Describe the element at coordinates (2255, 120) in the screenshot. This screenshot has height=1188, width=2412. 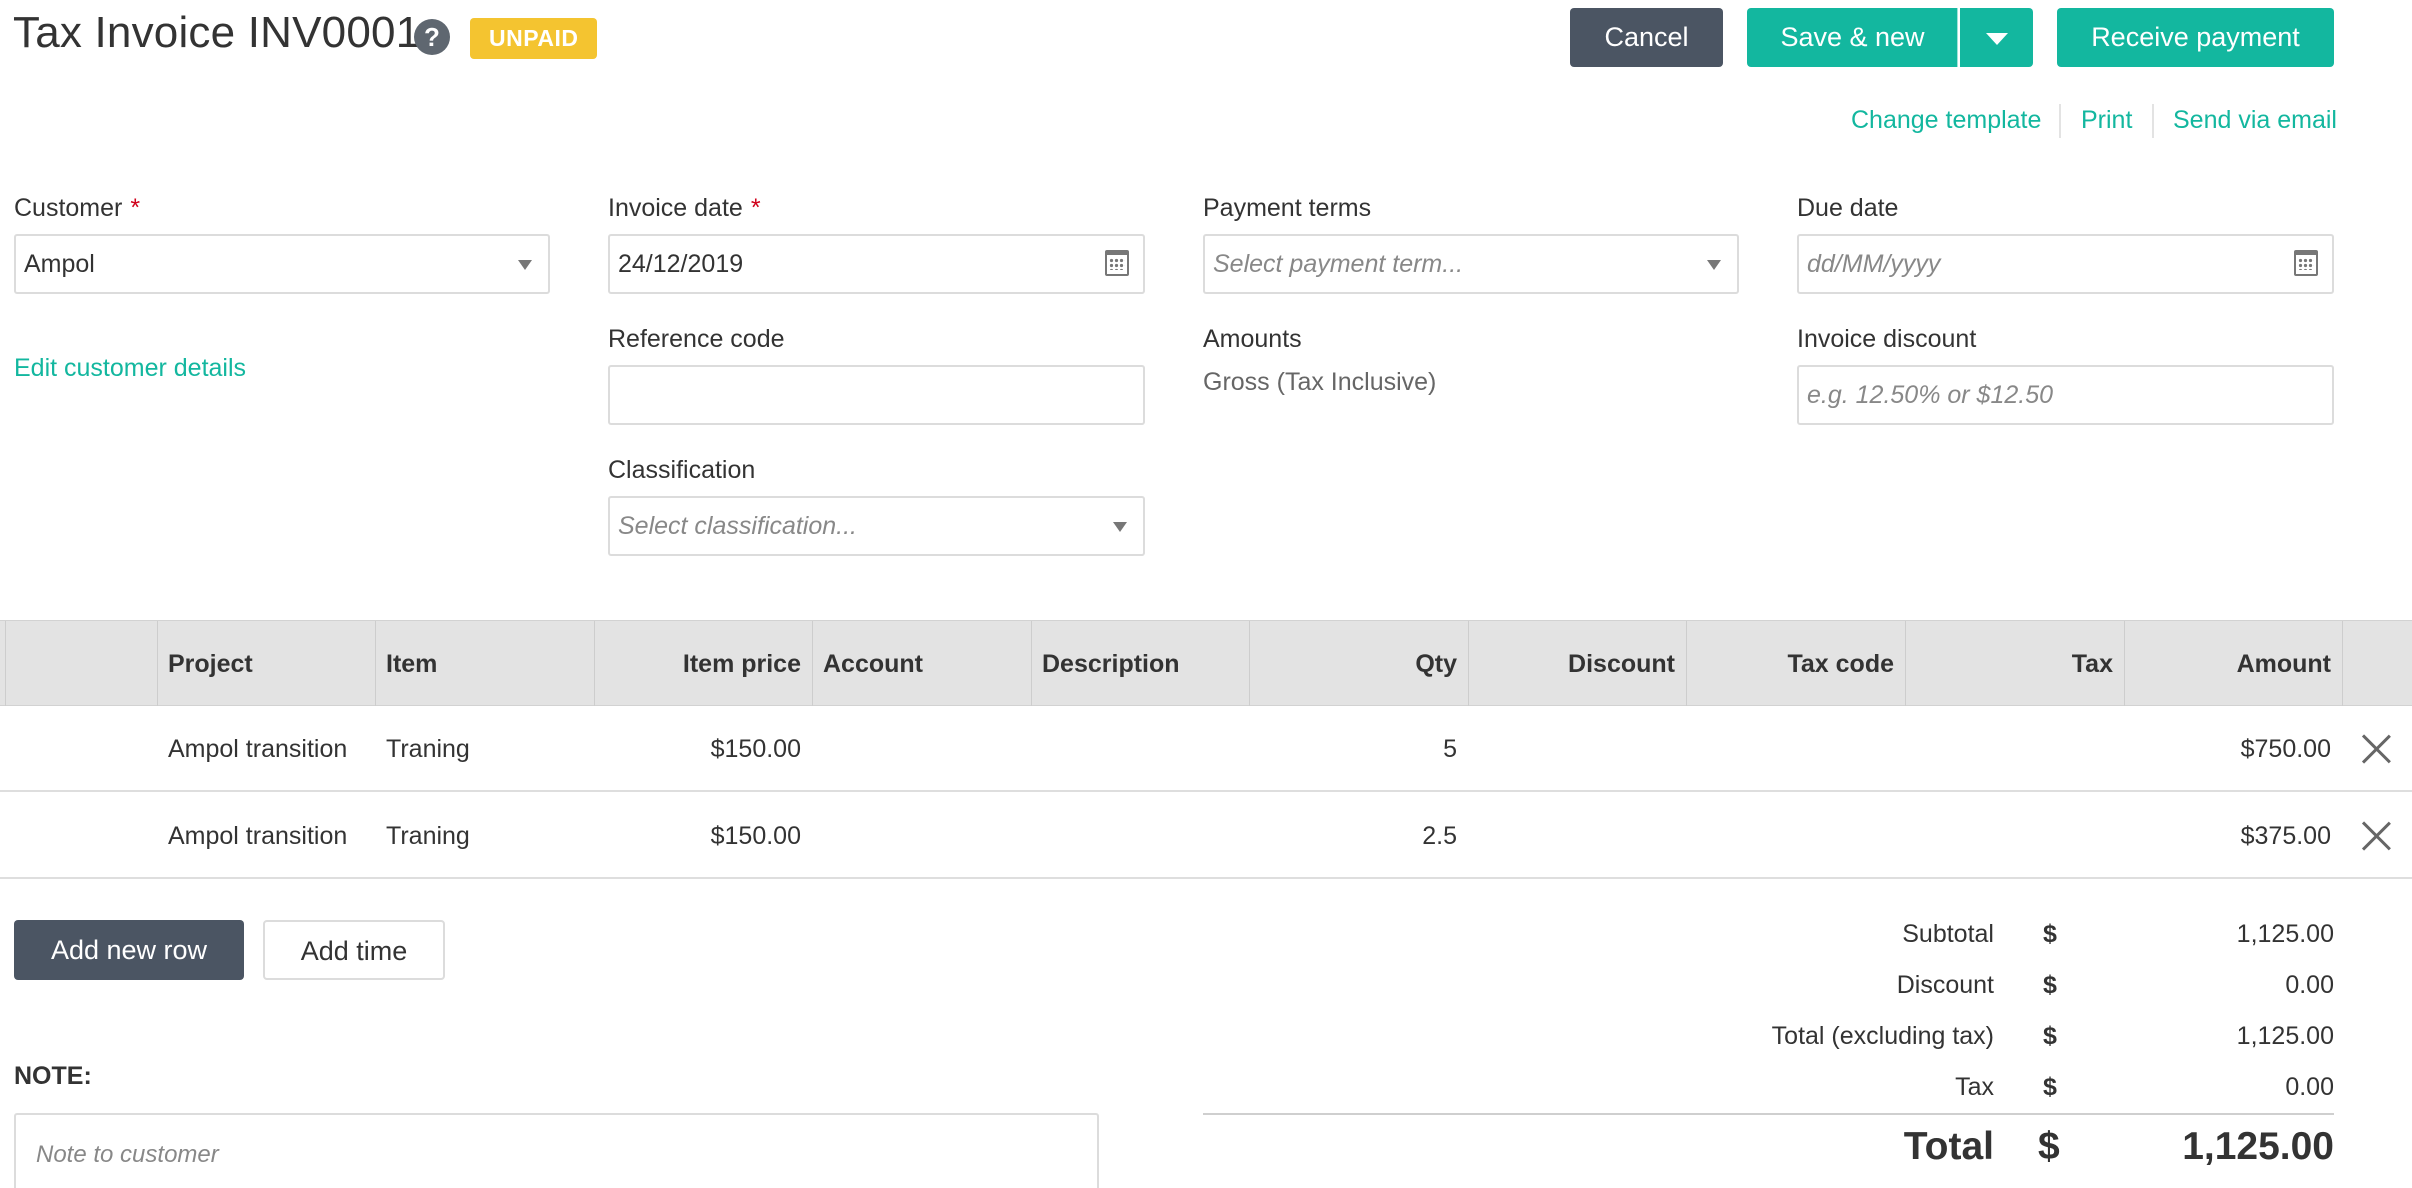
I see `send-via-email-link: Send via email` at that location.